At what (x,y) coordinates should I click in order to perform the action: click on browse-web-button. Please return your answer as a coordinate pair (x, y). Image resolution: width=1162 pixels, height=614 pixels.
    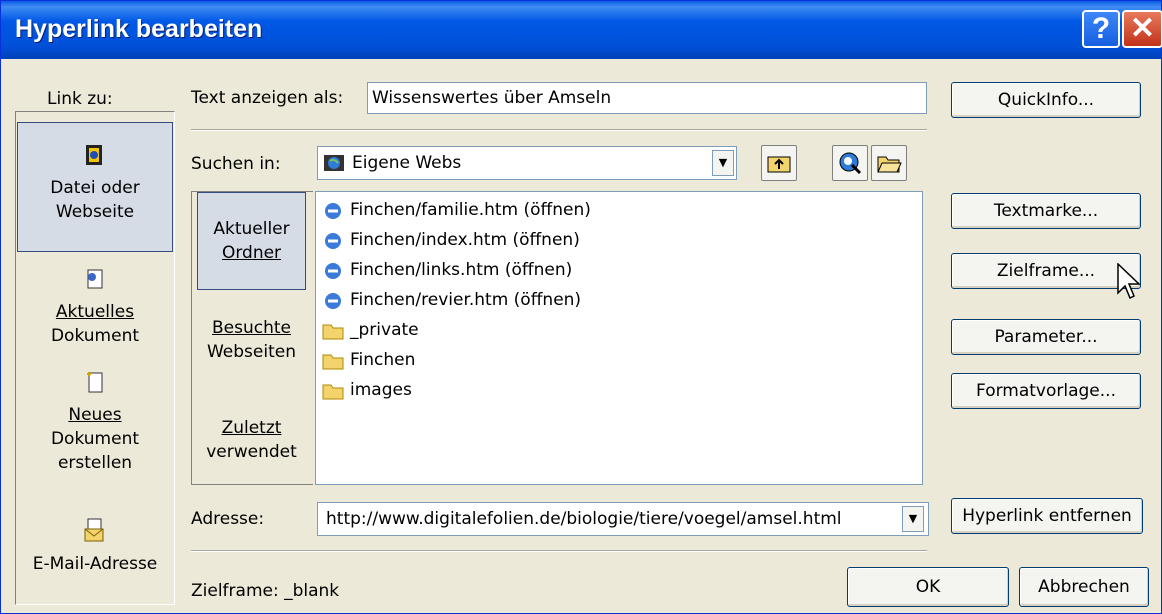
    Looking at the image, I should click on (850, 163).